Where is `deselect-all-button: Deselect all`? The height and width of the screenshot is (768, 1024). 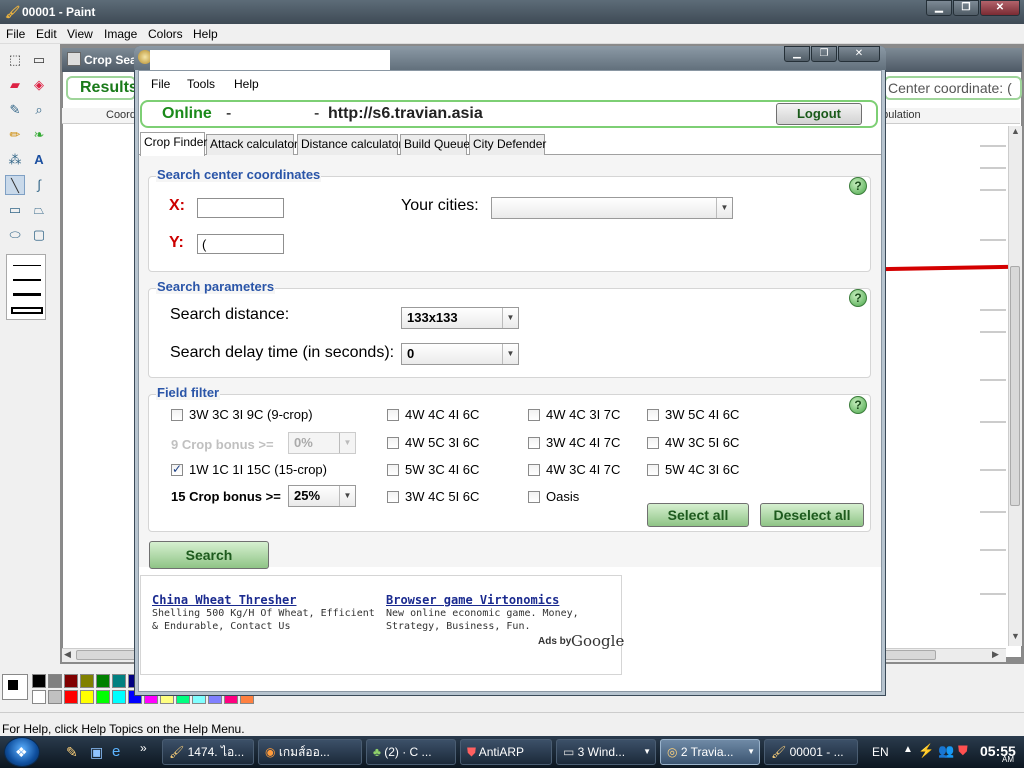
deselect-all-button: Deselect all is located at coordinates (812, 515).